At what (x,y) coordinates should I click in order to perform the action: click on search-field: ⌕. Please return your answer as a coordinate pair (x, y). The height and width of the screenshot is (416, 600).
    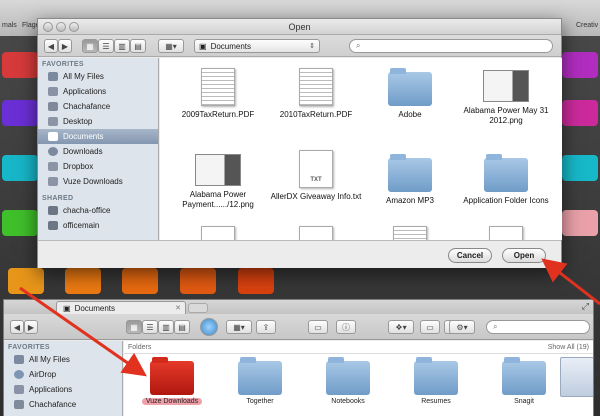
    Looking at the image, I should click on (451, 46).